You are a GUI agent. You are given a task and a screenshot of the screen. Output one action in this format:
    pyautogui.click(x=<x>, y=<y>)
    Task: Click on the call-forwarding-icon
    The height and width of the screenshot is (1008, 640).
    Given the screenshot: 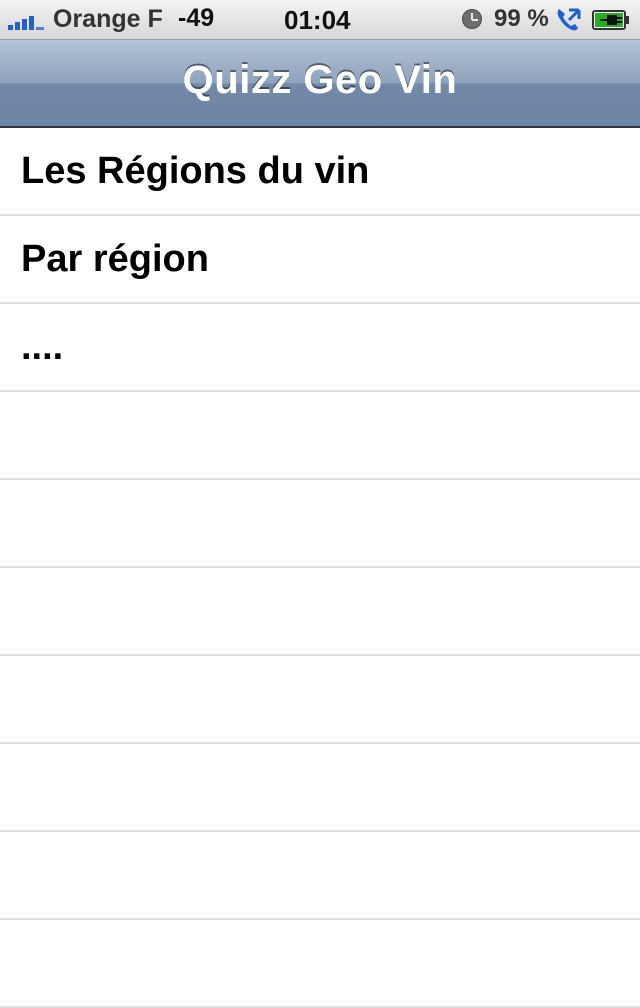 What is the action you would take?
    pyautogui.click(x=569, y=19)
    